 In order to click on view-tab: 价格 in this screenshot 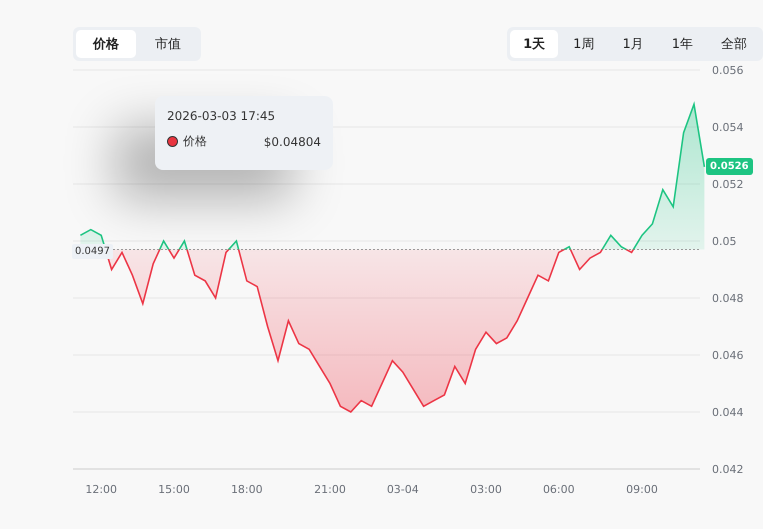, I will do `click(106, 44)`.